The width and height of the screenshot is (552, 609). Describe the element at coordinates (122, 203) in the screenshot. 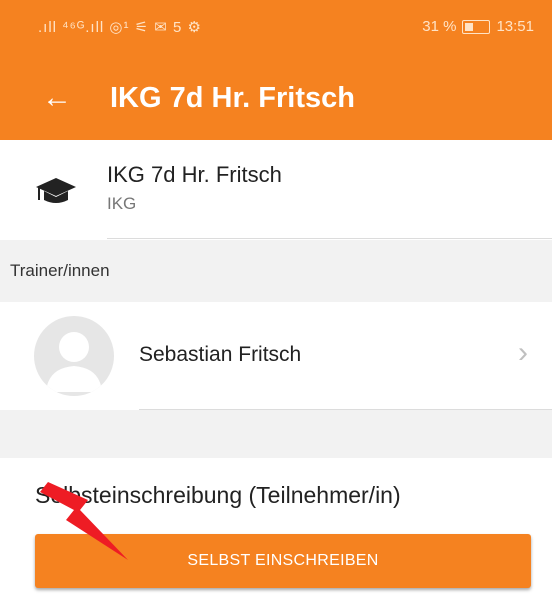

I see `course-subtitle: IKG` at that location.